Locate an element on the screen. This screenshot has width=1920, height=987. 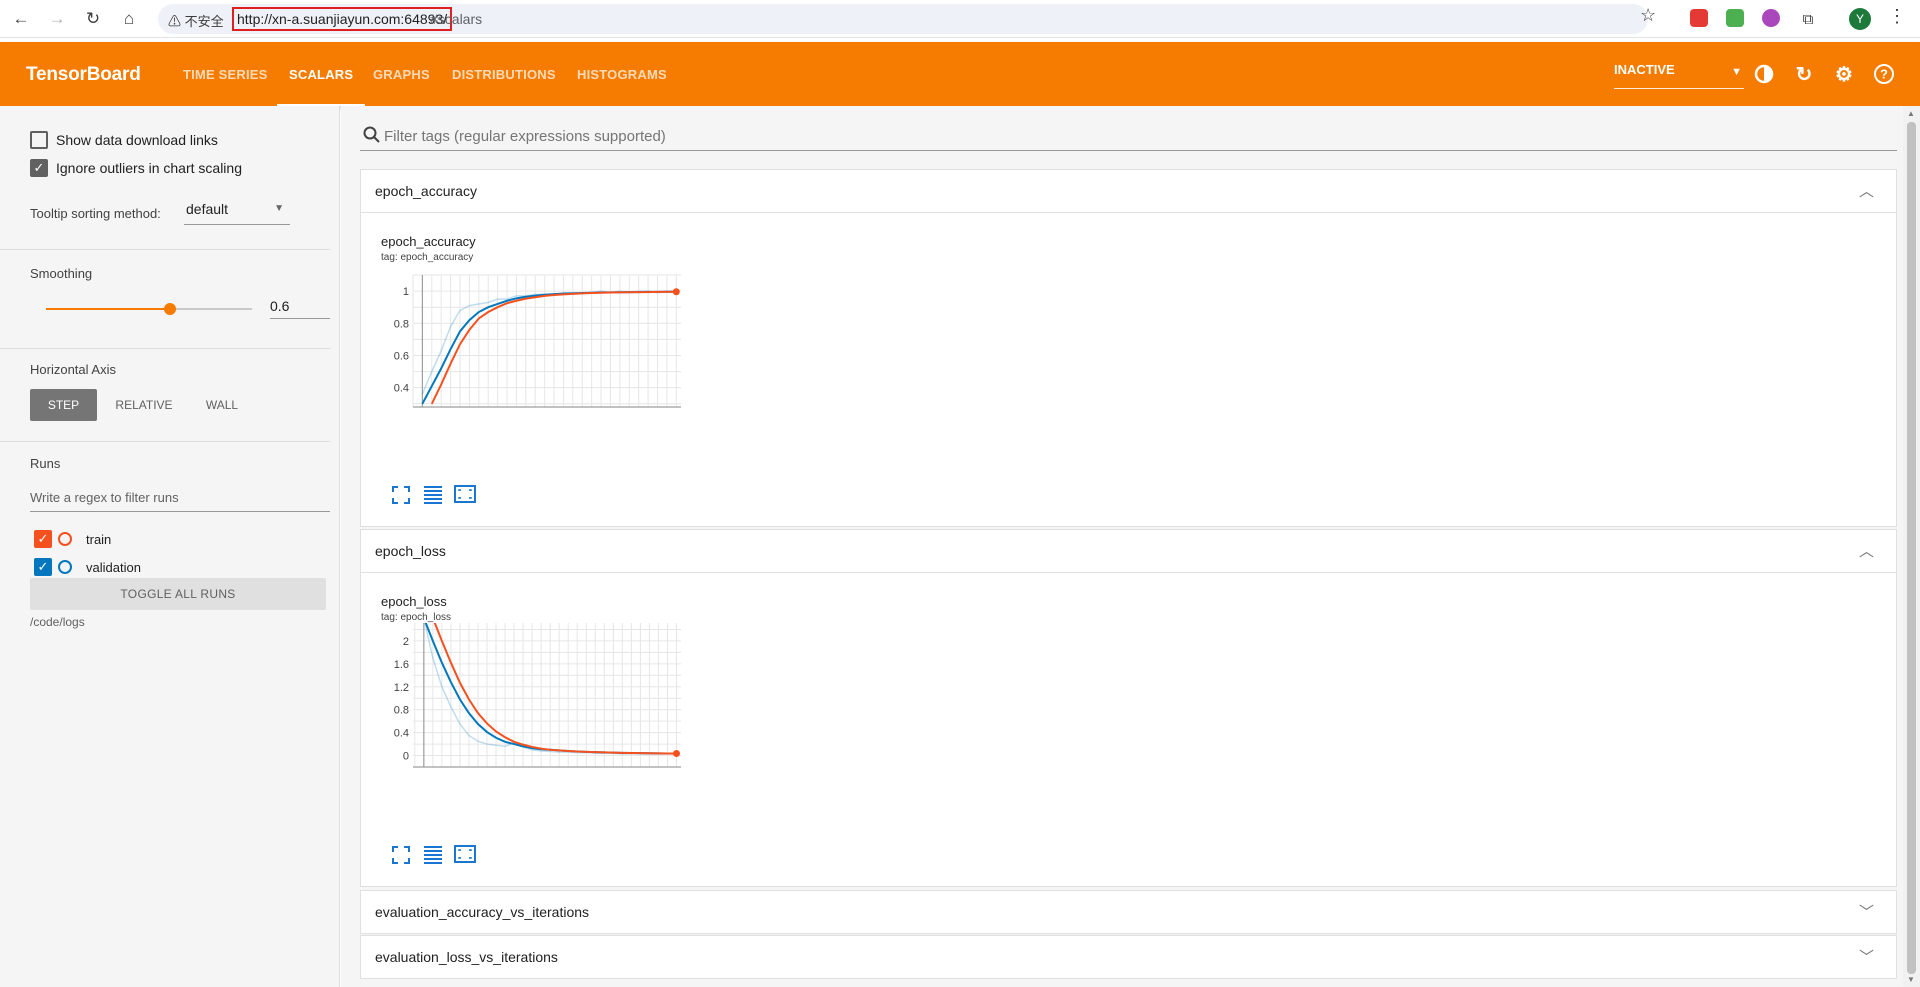
show-download-links-option: Show data download links is located at coordinates (124, 140).